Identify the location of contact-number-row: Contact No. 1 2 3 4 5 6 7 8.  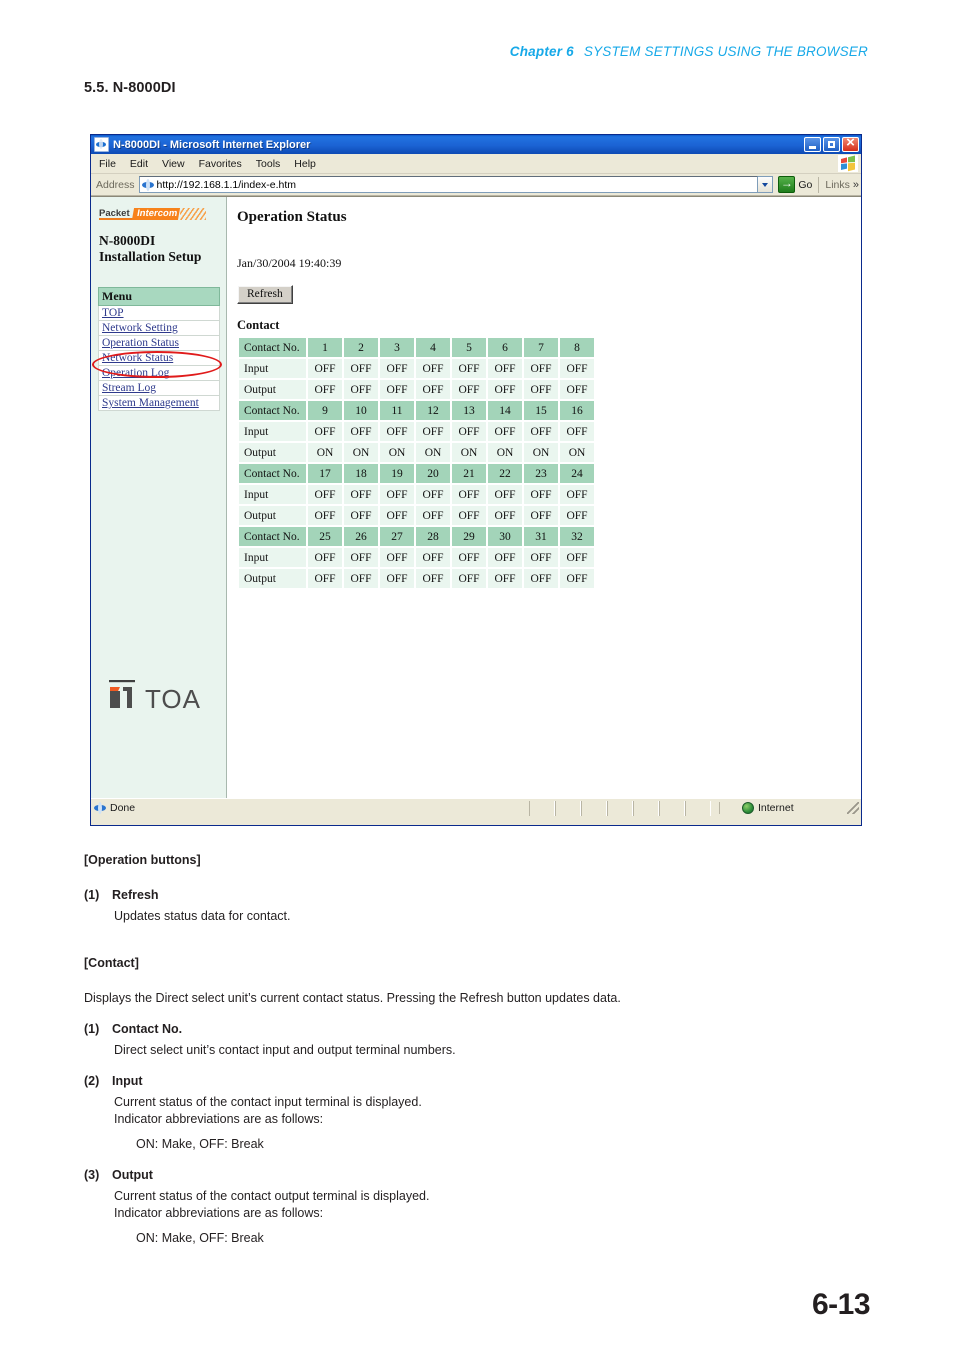
(416, 347).